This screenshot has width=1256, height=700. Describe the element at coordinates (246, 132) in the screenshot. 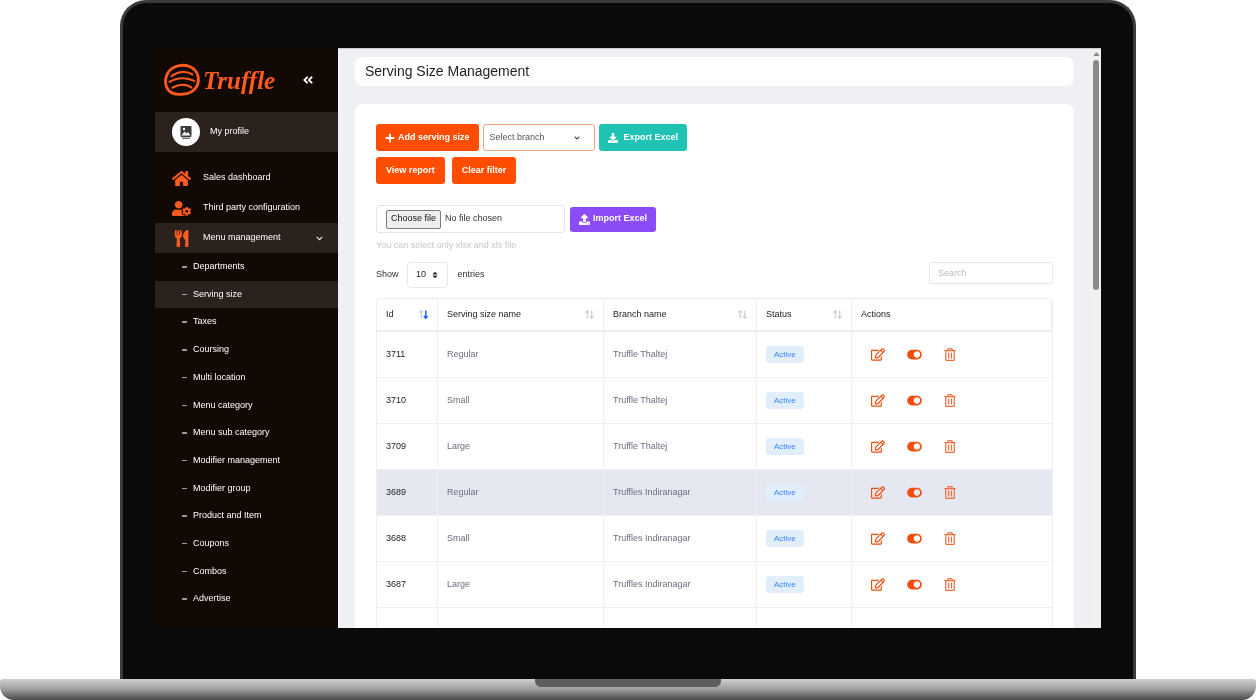

I see `profile-link: My profile` at that location.